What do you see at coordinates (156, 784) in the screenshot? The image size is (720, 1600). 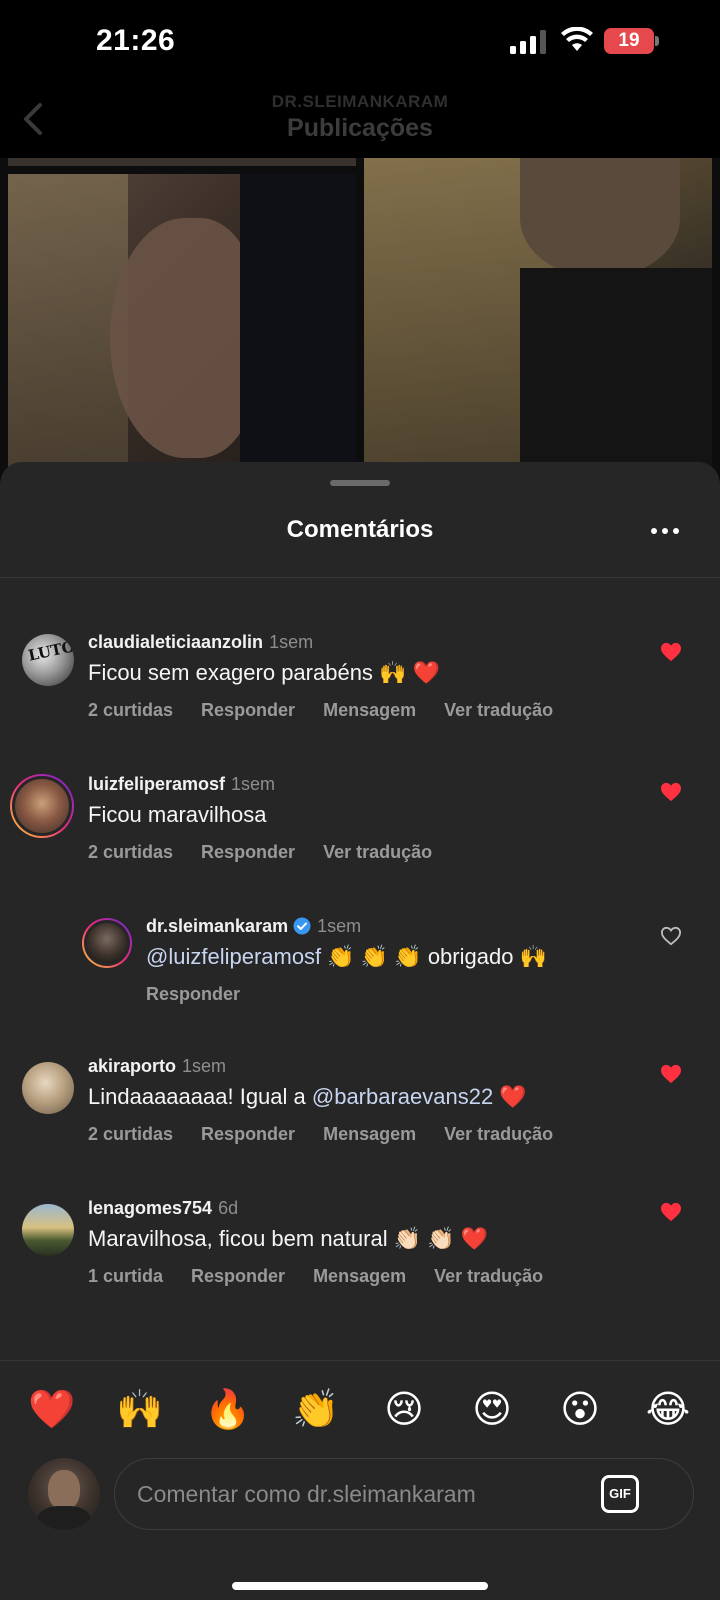 I see `comment-username: luizfelipe­ramosf` at bounding box center [156, 784].